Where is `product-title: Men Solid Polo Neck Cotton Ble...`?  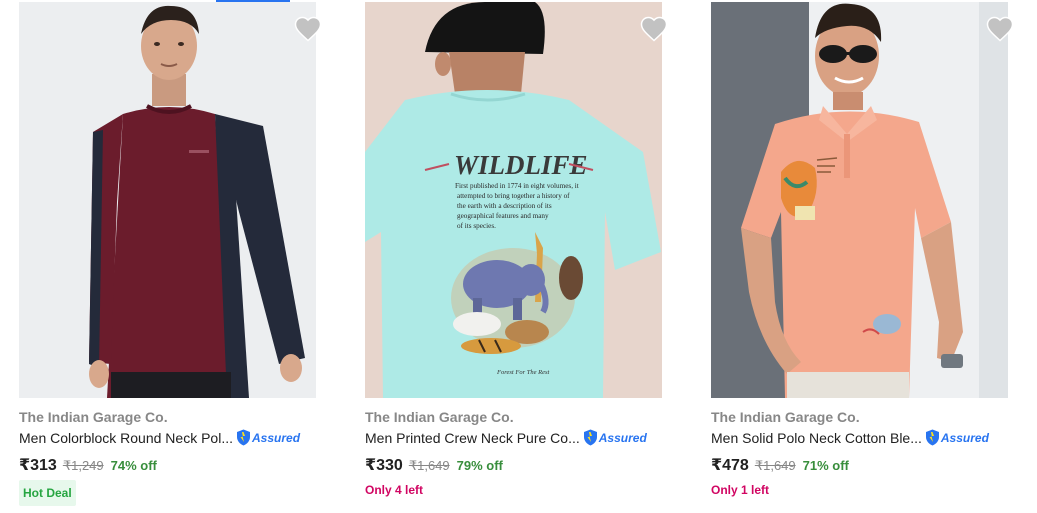 product-title: Men Solid Polo Neck Cotton Ble... is located at coordinates (816, 438).